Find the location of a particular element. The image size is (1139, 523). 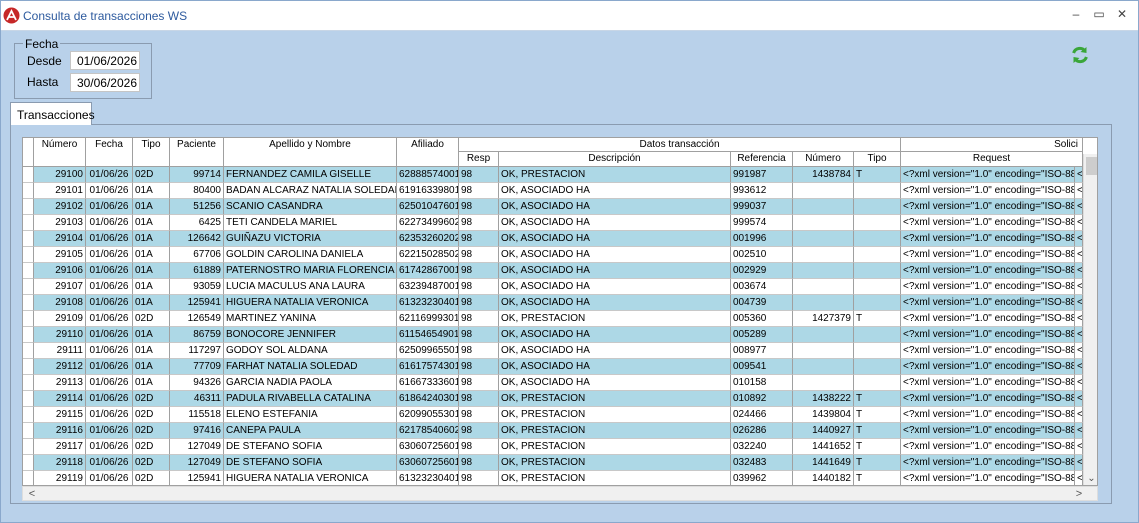

cell-referencia: 005360 is located at coordinates (762, 319).